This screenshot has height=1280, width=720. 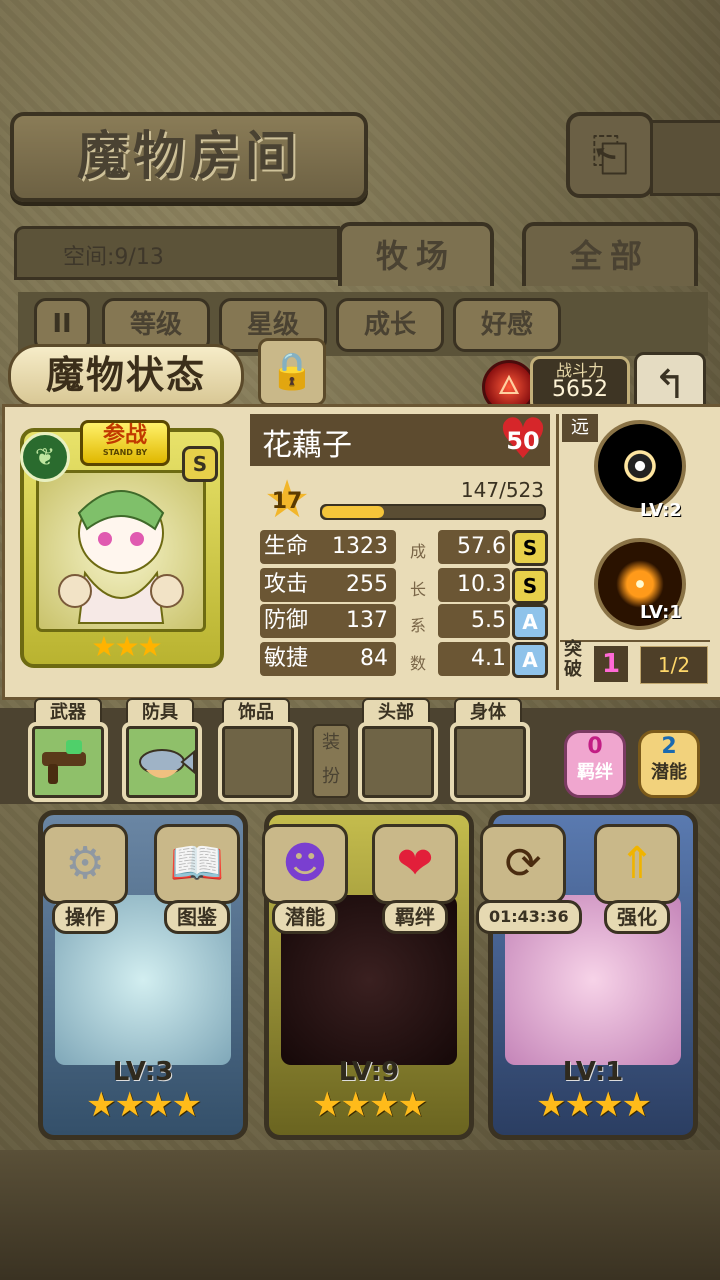 I want to click on weapon-slot, so click(x=68, y=762).